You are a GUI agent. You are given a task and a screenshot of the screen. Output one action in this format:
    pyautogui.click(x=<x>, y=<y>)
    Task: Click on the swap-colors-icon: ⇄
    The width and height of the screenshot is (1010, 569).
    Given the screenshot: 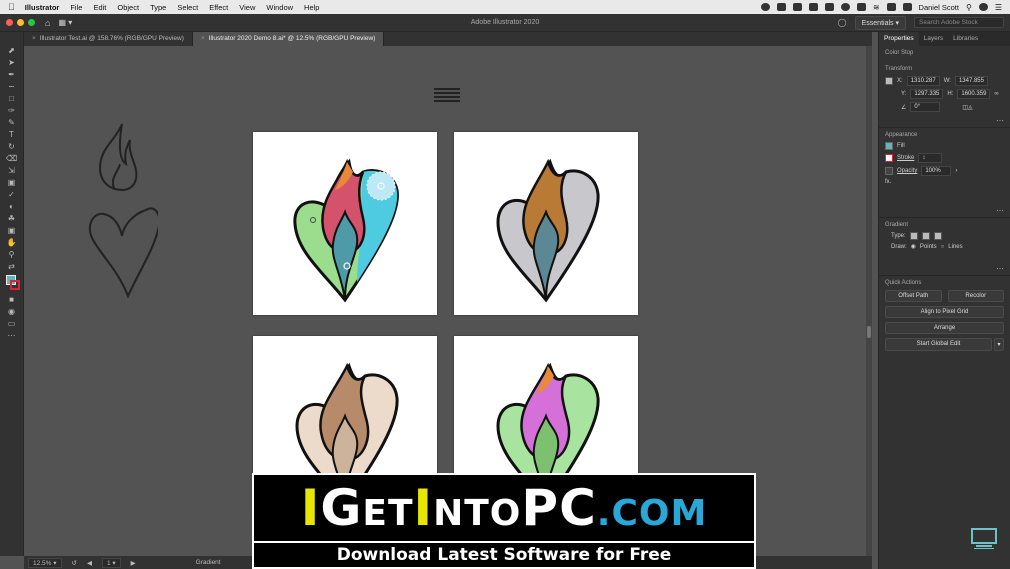 What is the action you would take?
    pyautogui.click(x=12, y=266)
    